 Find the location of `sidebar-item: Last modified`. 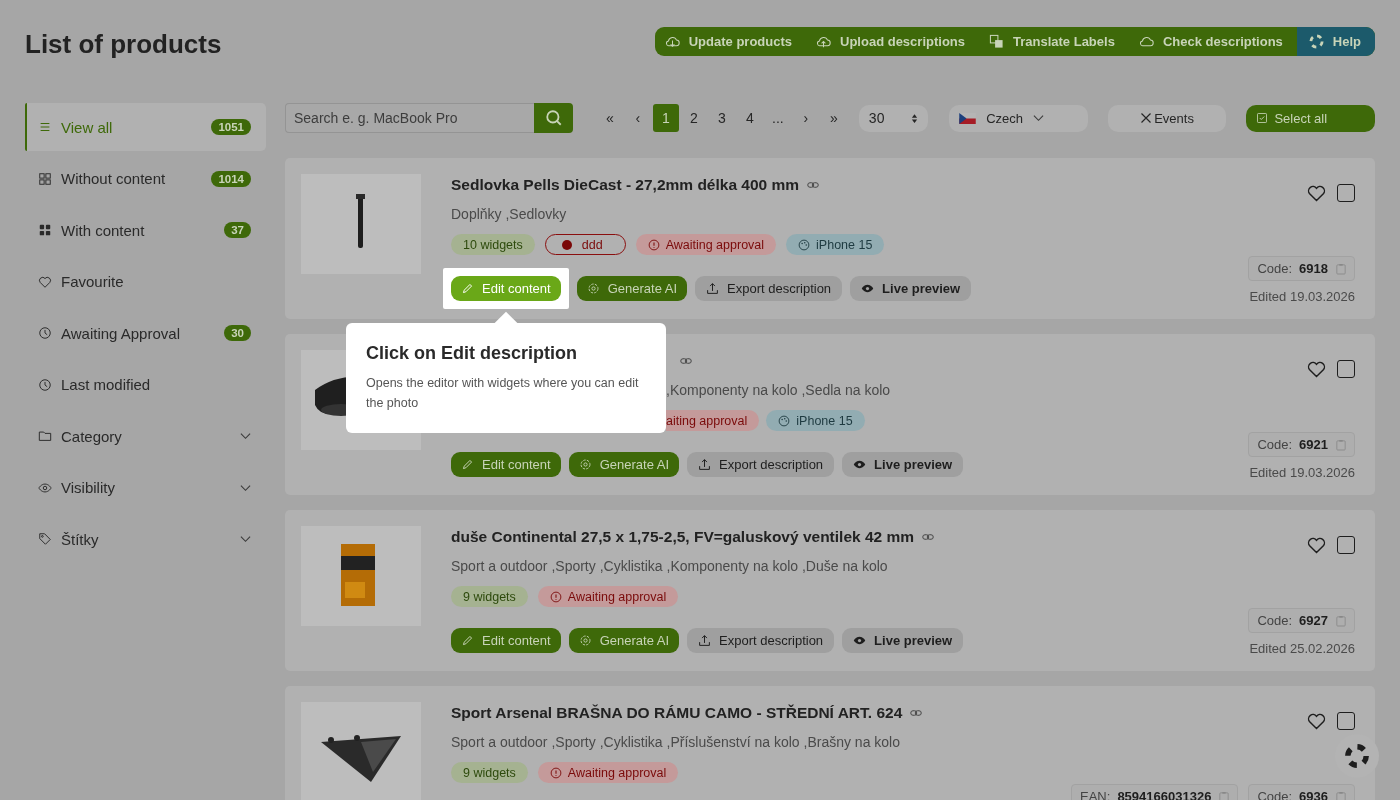

sidebar-item: Last modified is located at coordinates (145, 384).